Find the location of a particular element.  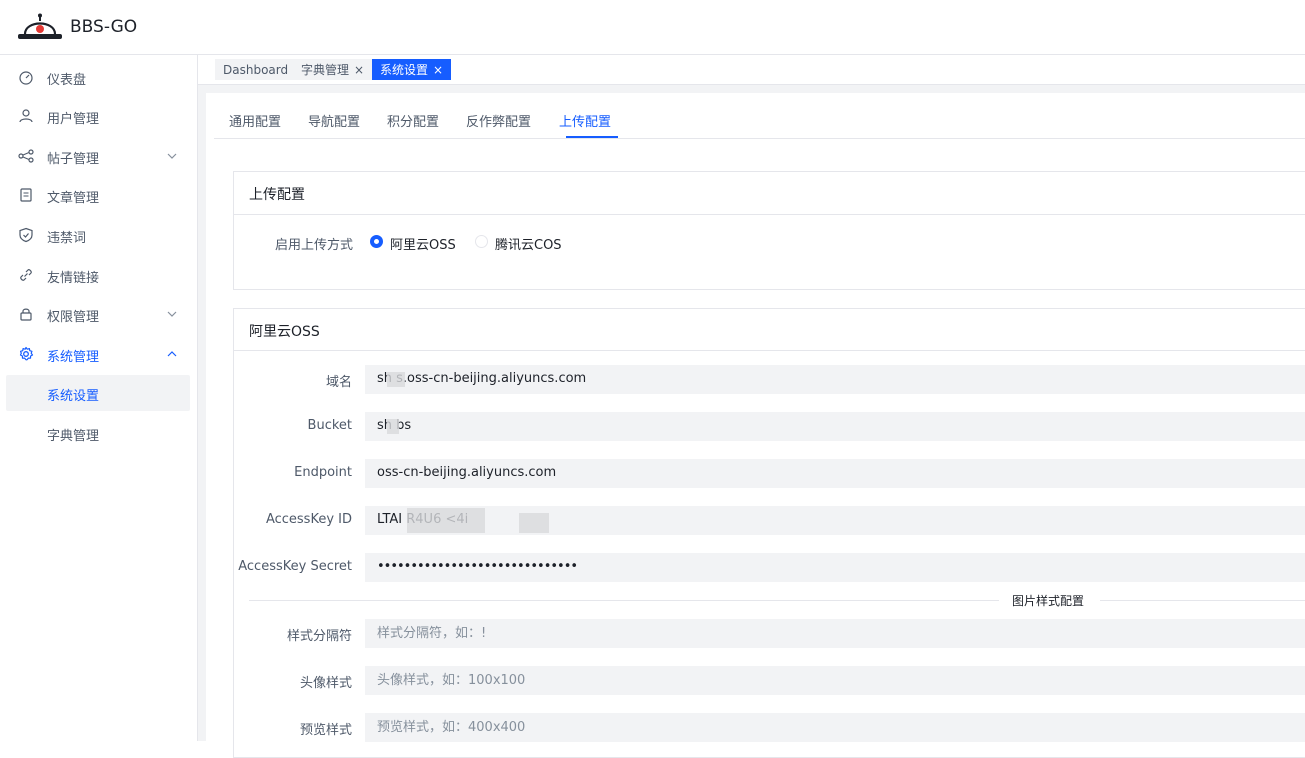

preview-style-label: 预览样式 is located at coordinates (325, 730).